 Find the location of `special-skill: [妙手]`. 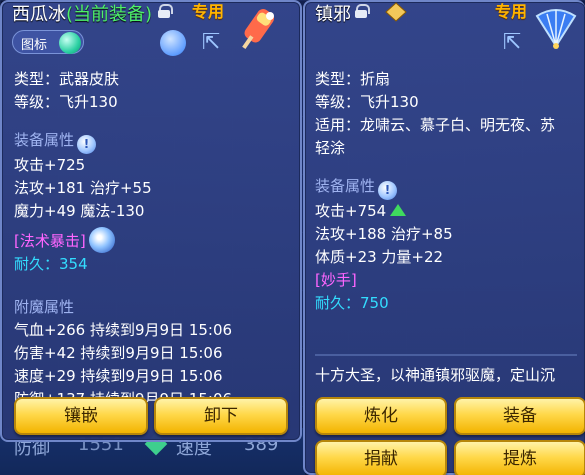

special-skill: [妙手] is located at coordinates (336, 280).